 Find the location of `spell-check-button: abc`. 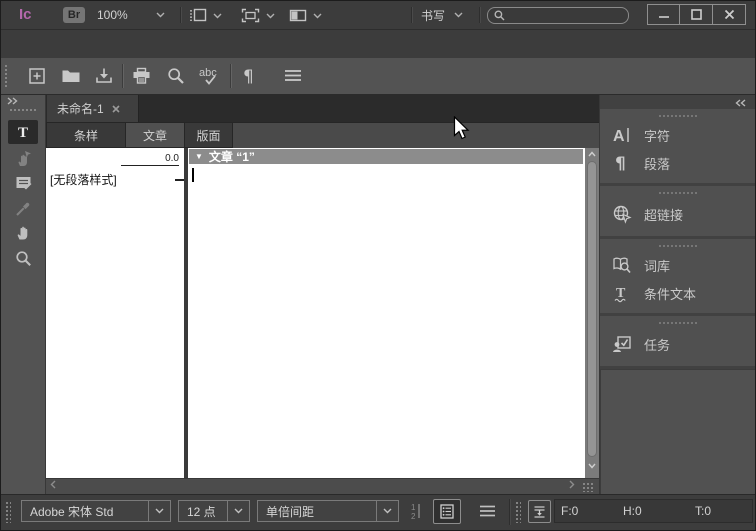

spell-check-button: abc is located at coordinates (211, 76).